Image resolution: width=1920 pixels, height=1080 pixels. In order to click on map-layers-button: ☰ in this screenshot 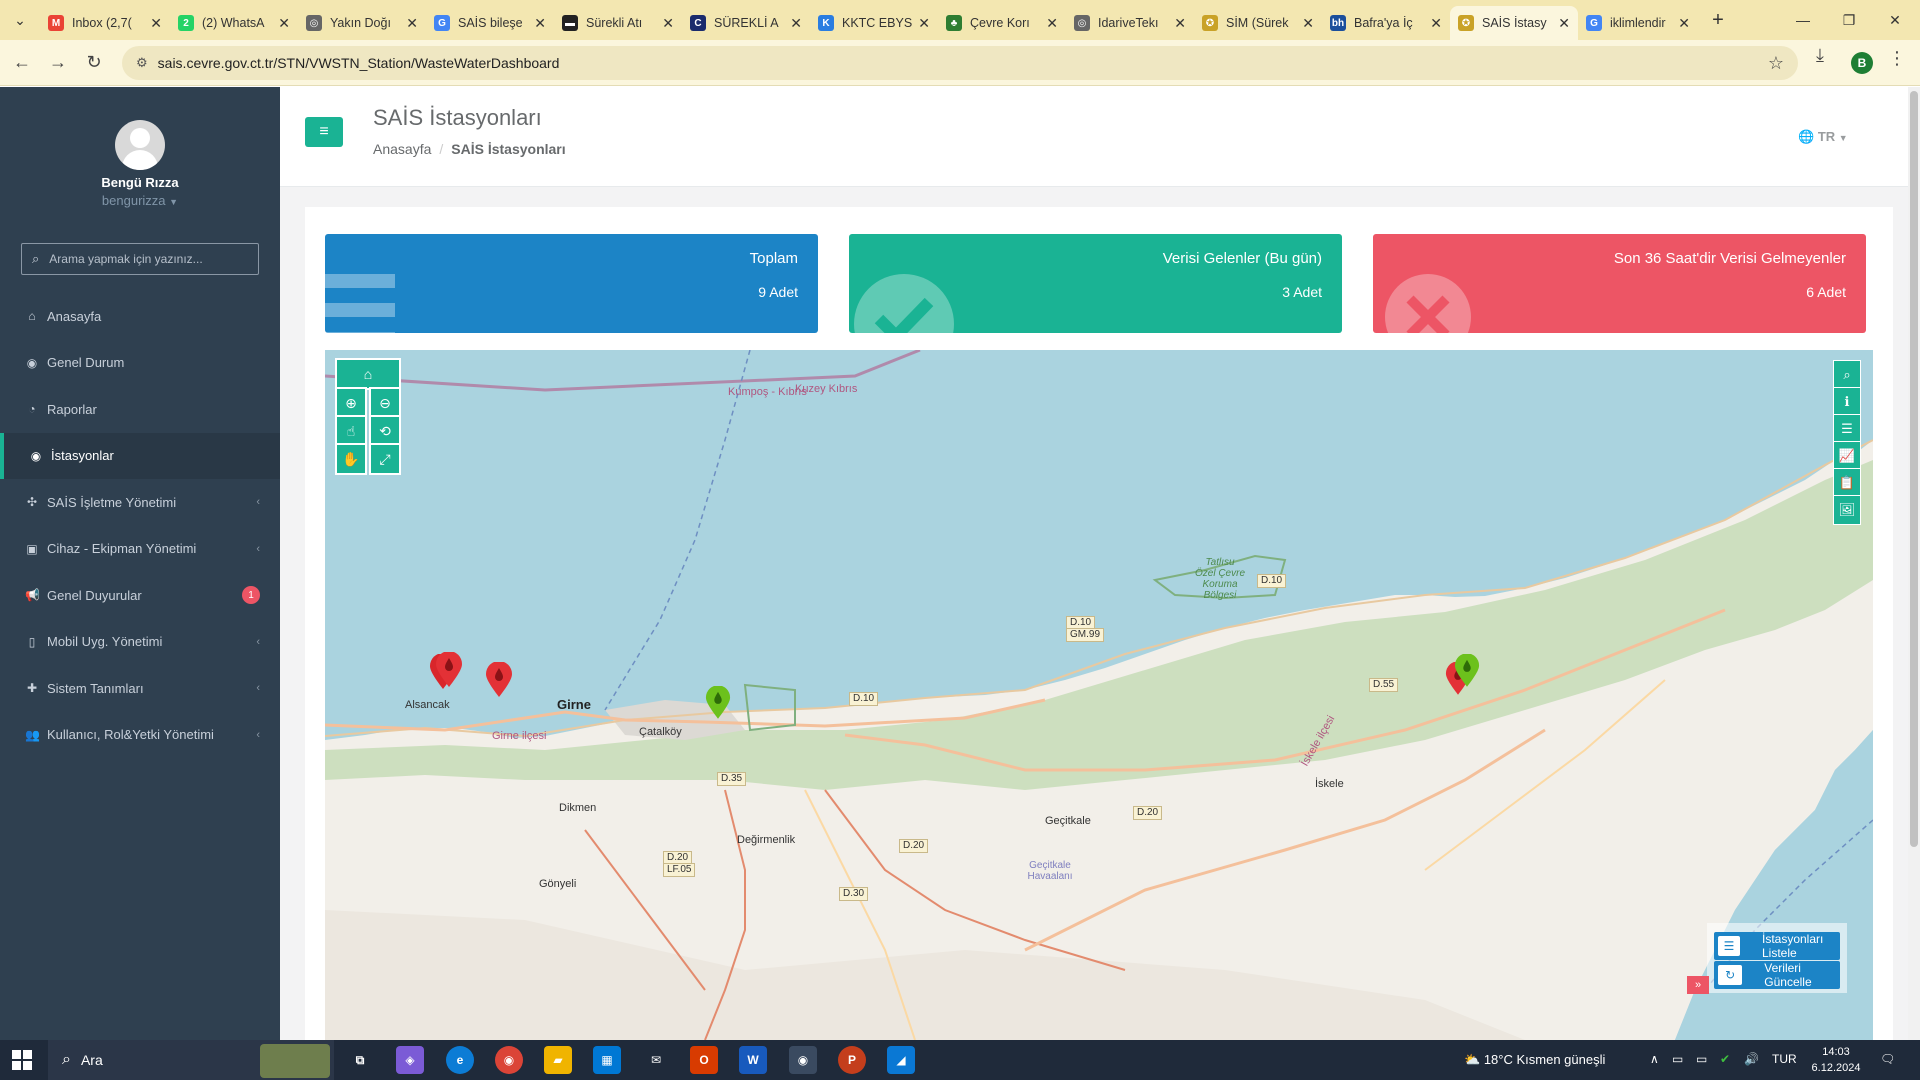, I will do `click(1847, 429)`.